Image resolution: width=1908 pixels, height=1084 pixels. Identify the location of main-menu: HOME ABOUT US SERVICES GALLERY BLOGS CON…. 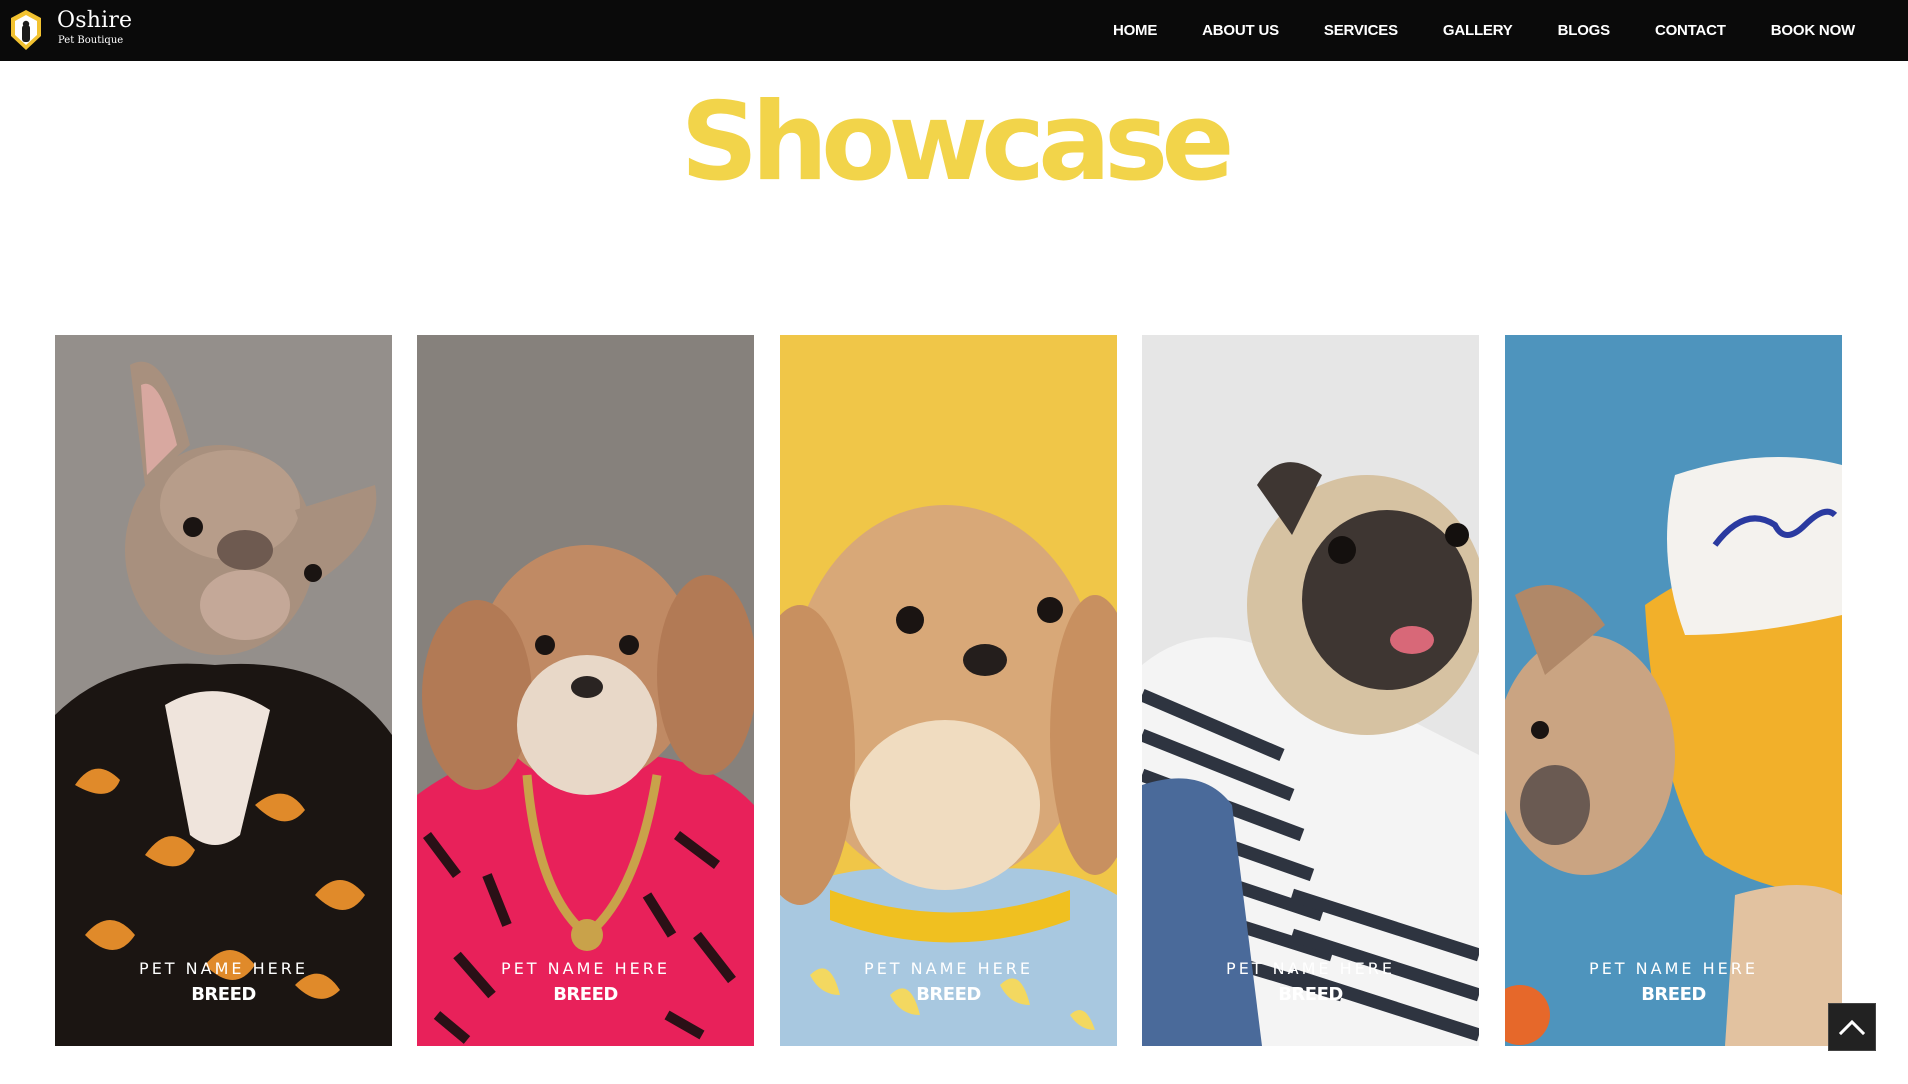
(1484, 30).